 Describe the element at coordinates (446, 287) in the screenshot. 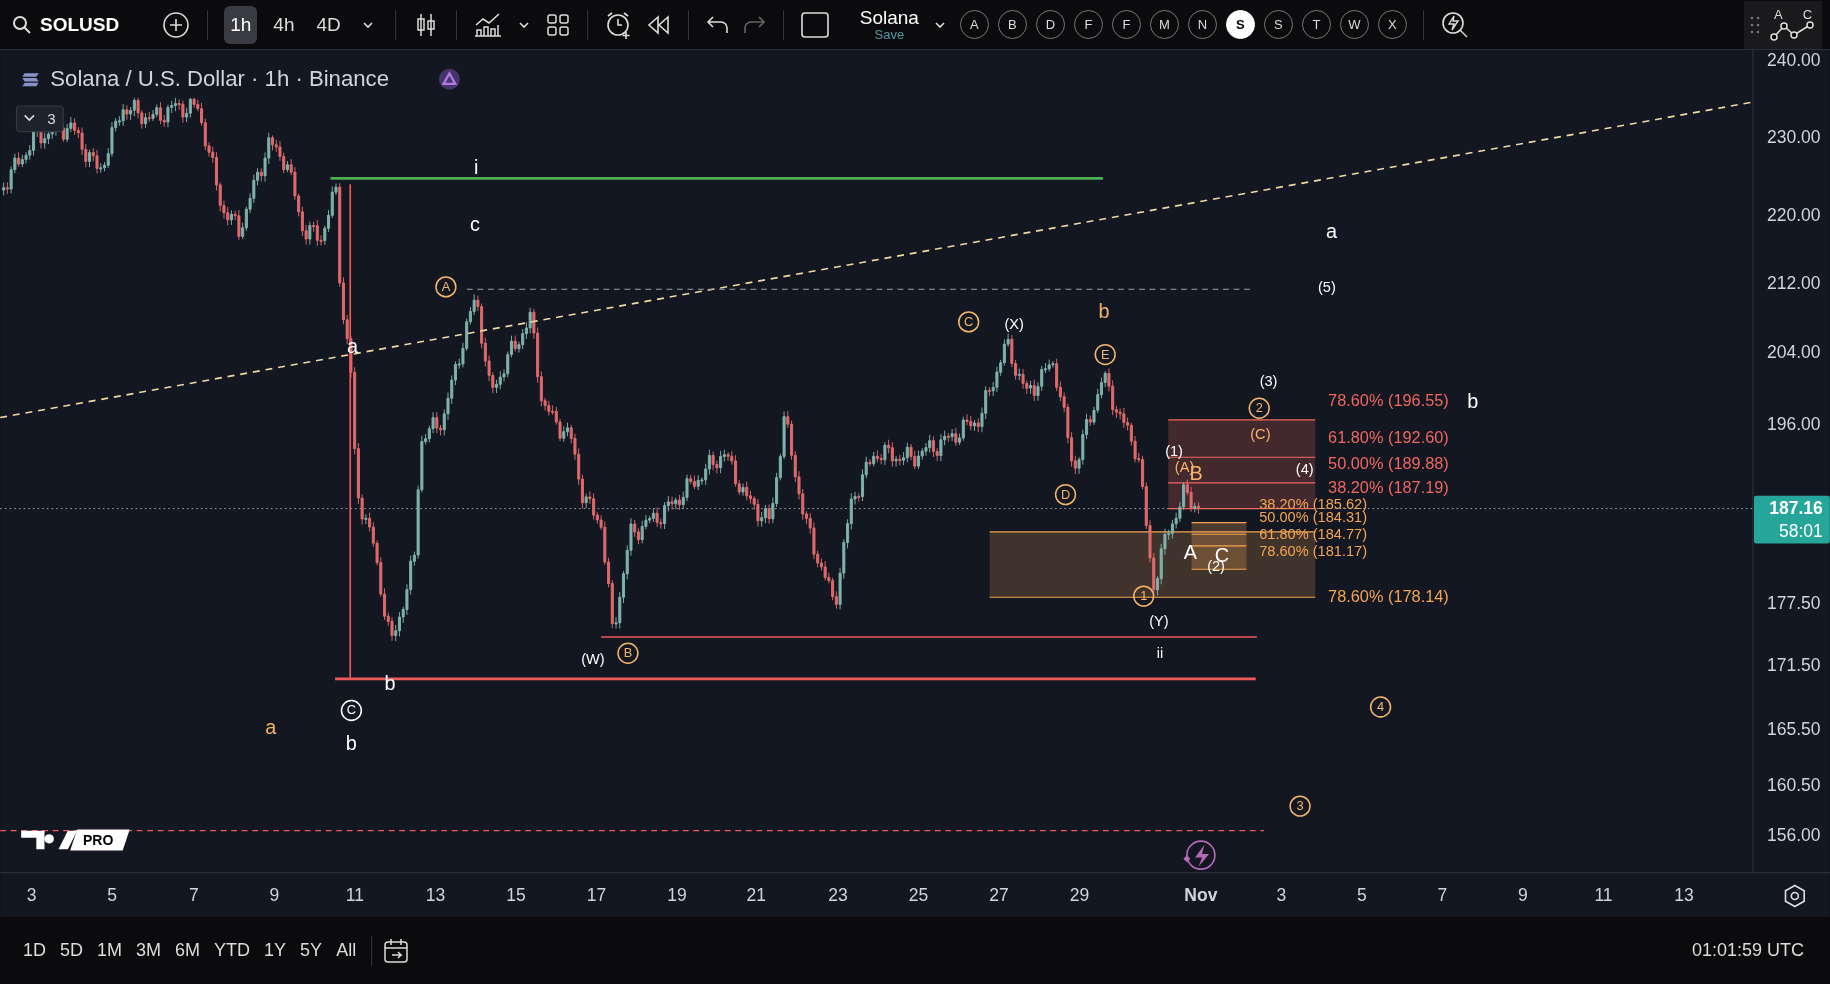

I see `circled-wave-label: A` at that location.